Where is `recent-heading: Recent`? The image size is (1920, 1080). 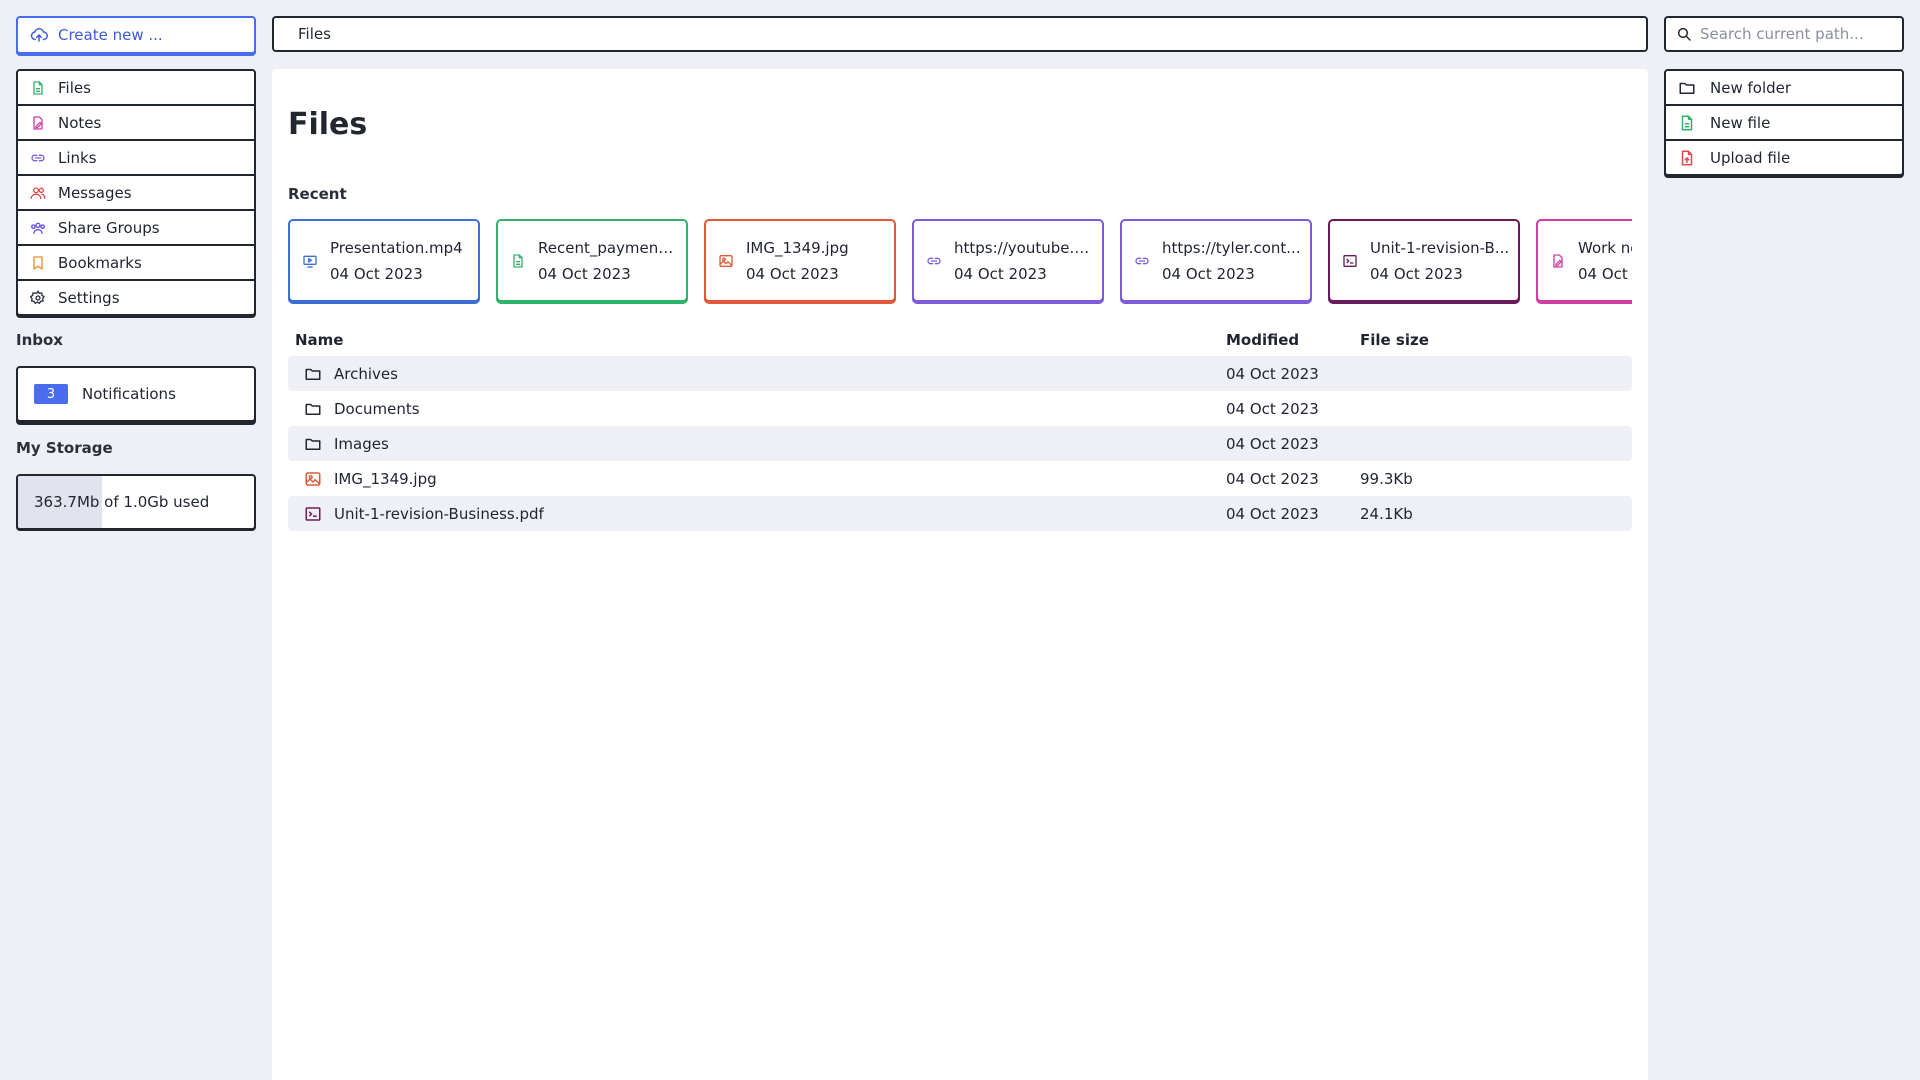 recent-heading: Recent is located at coordinates (317, 194).